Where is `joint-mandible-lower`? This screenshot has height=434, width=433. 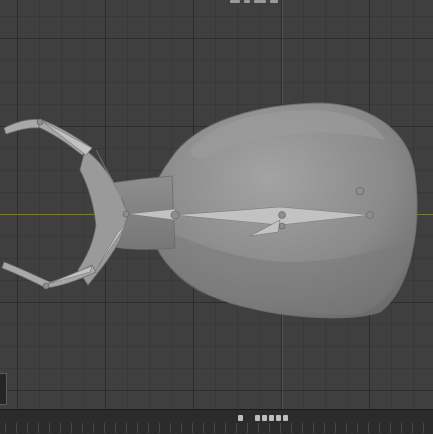
joint-mandible-lower is located at coordinates (46, 286).